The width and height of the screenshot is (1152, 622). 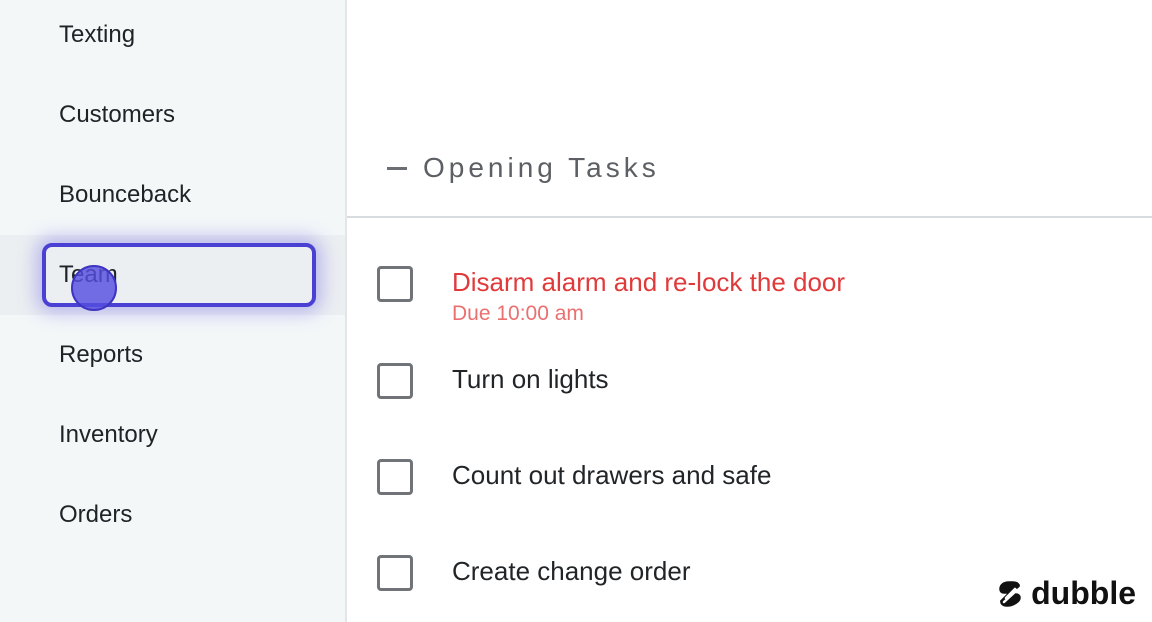 I want to click on sidebar-item-label: Orders, so click(x=96, y=514).